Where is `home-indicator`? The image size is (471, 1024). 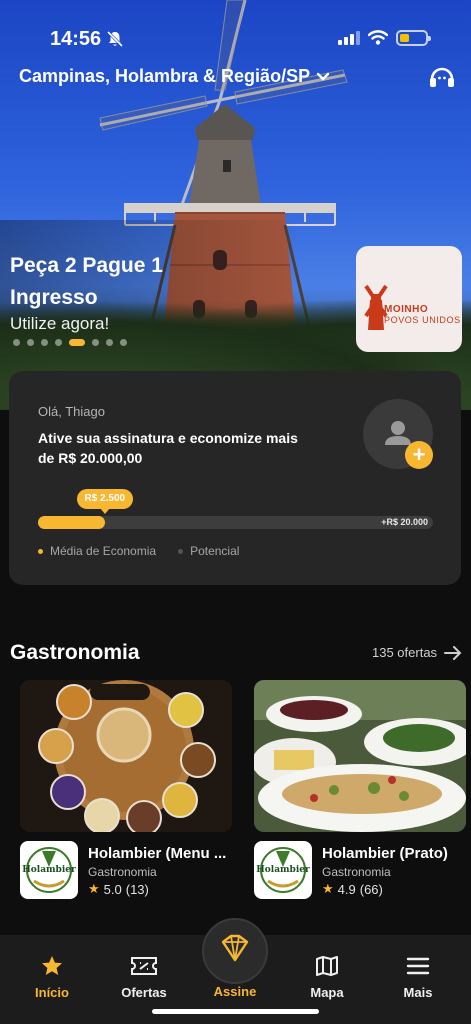
home-indicator is located at coordinates (235, 1011).